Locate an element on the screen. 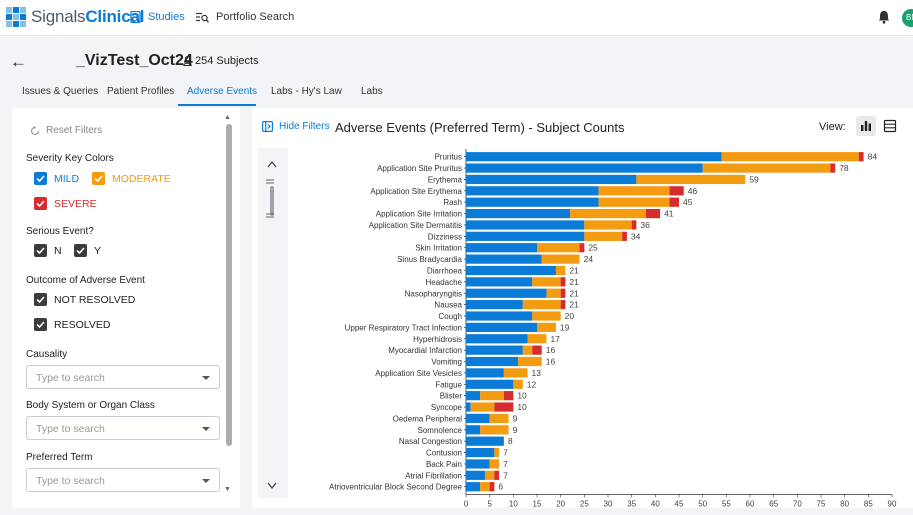  category-label: Atrial Fibrillation is located at coordinates (433, 475).